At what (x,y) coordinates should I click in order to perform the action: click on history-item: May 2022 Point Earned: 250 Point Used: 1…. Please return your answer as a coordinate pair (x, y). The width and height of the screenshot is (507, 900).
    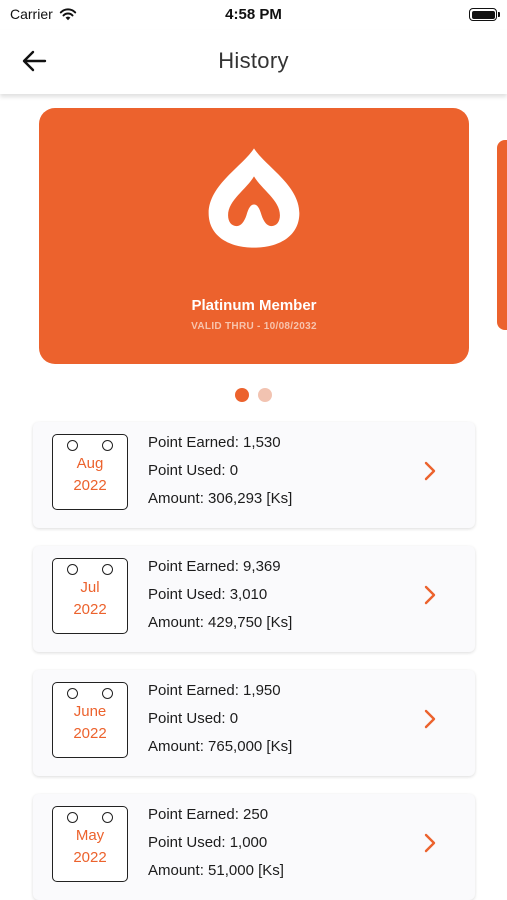
    Looking at the image, I should click on (254, 847).